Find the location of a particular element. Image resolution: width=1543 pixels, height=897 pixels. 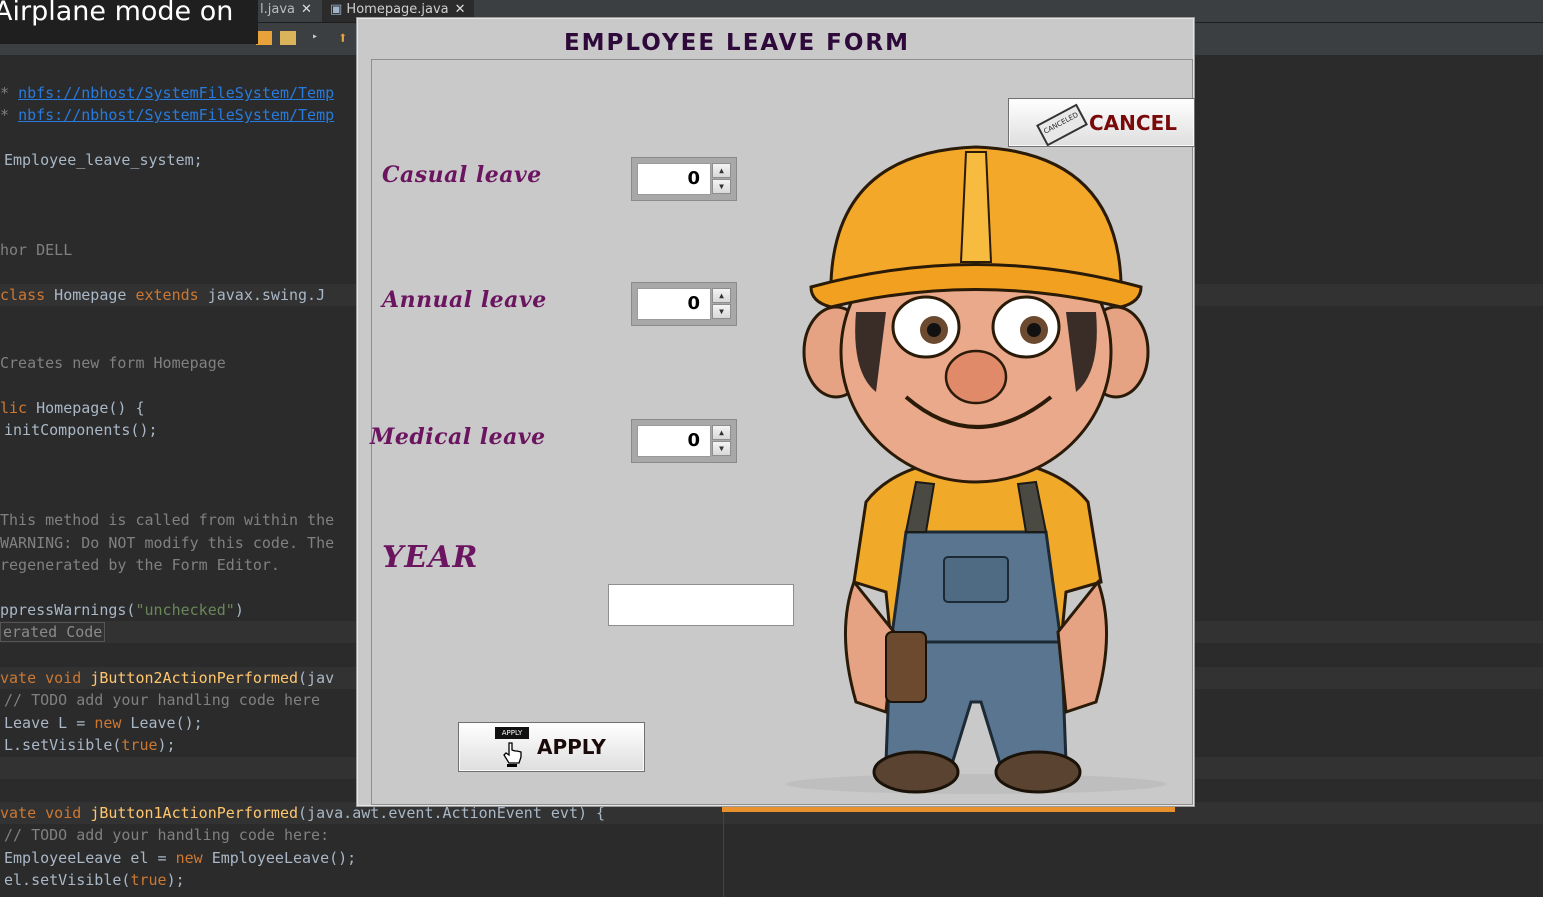

code-line: erated Code is located at coordinates (53, 632).